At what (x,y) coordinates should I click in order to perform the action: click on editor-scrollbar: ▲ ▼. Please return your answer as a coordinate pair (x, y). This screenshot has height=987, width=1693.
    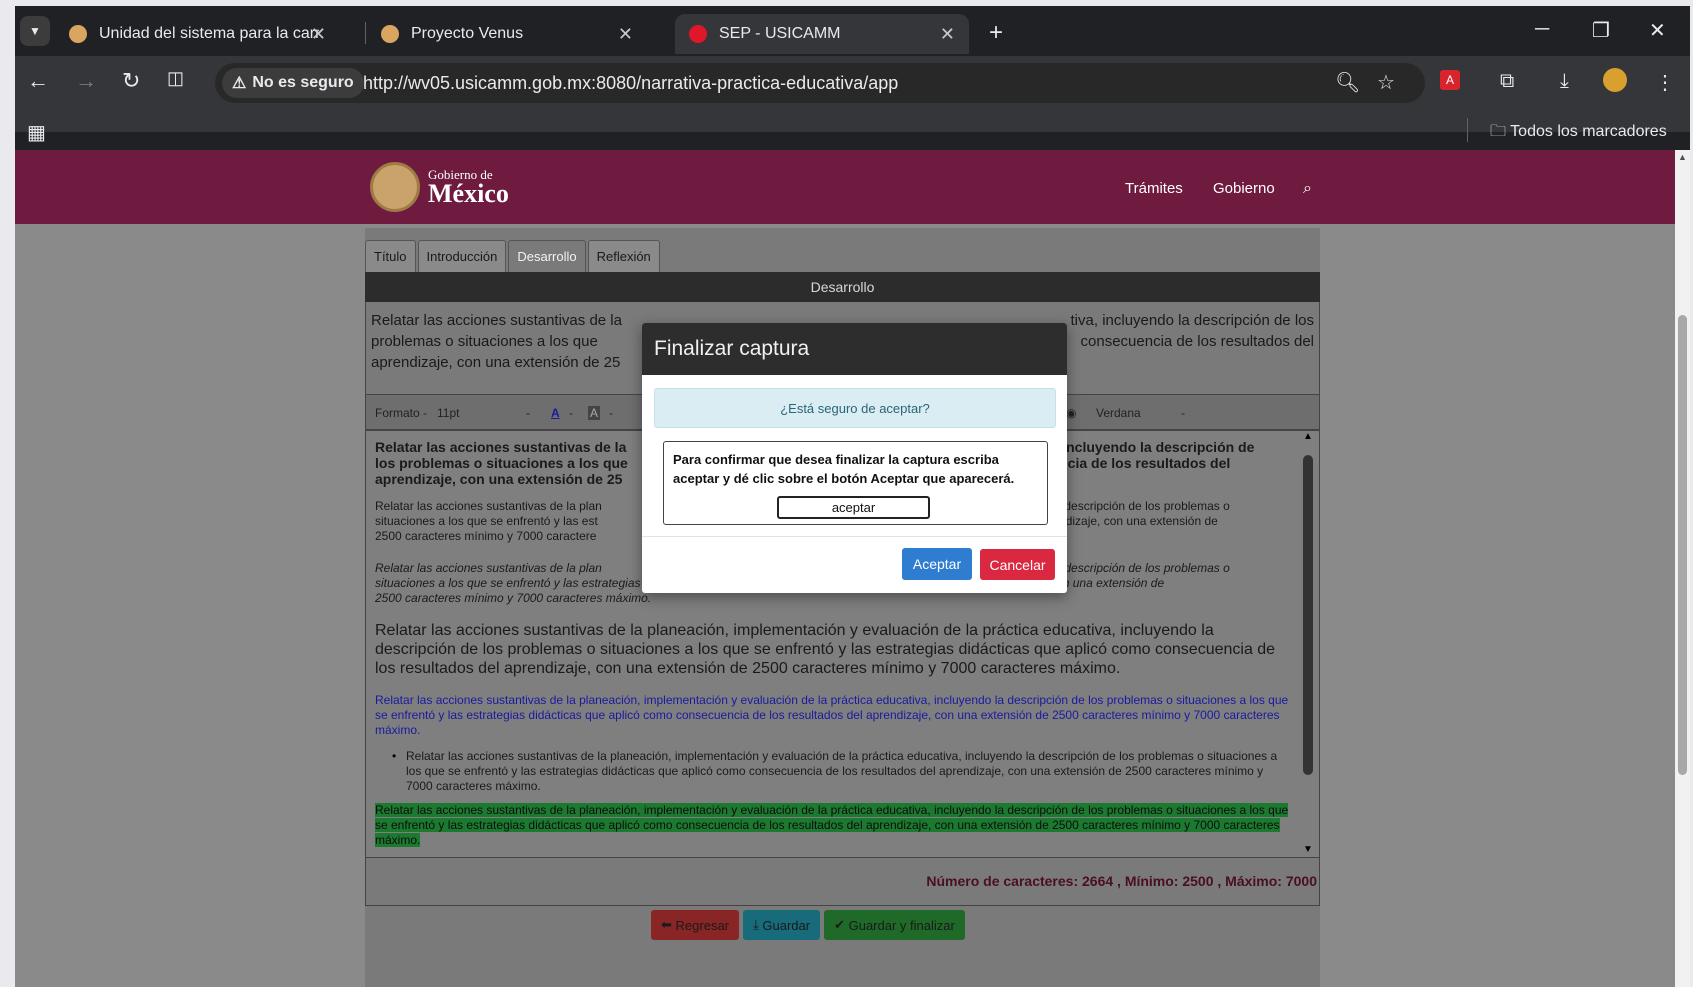
    Looking at the image, I should click on (1308, 643).